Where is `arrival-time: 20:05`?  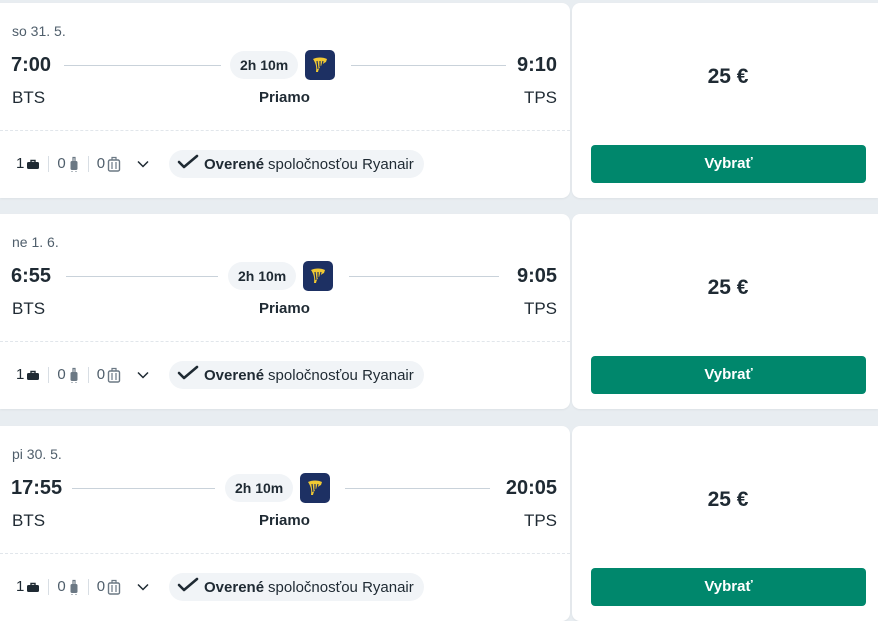
arrival-time: 20:05 is located at coordinates (531, 488).